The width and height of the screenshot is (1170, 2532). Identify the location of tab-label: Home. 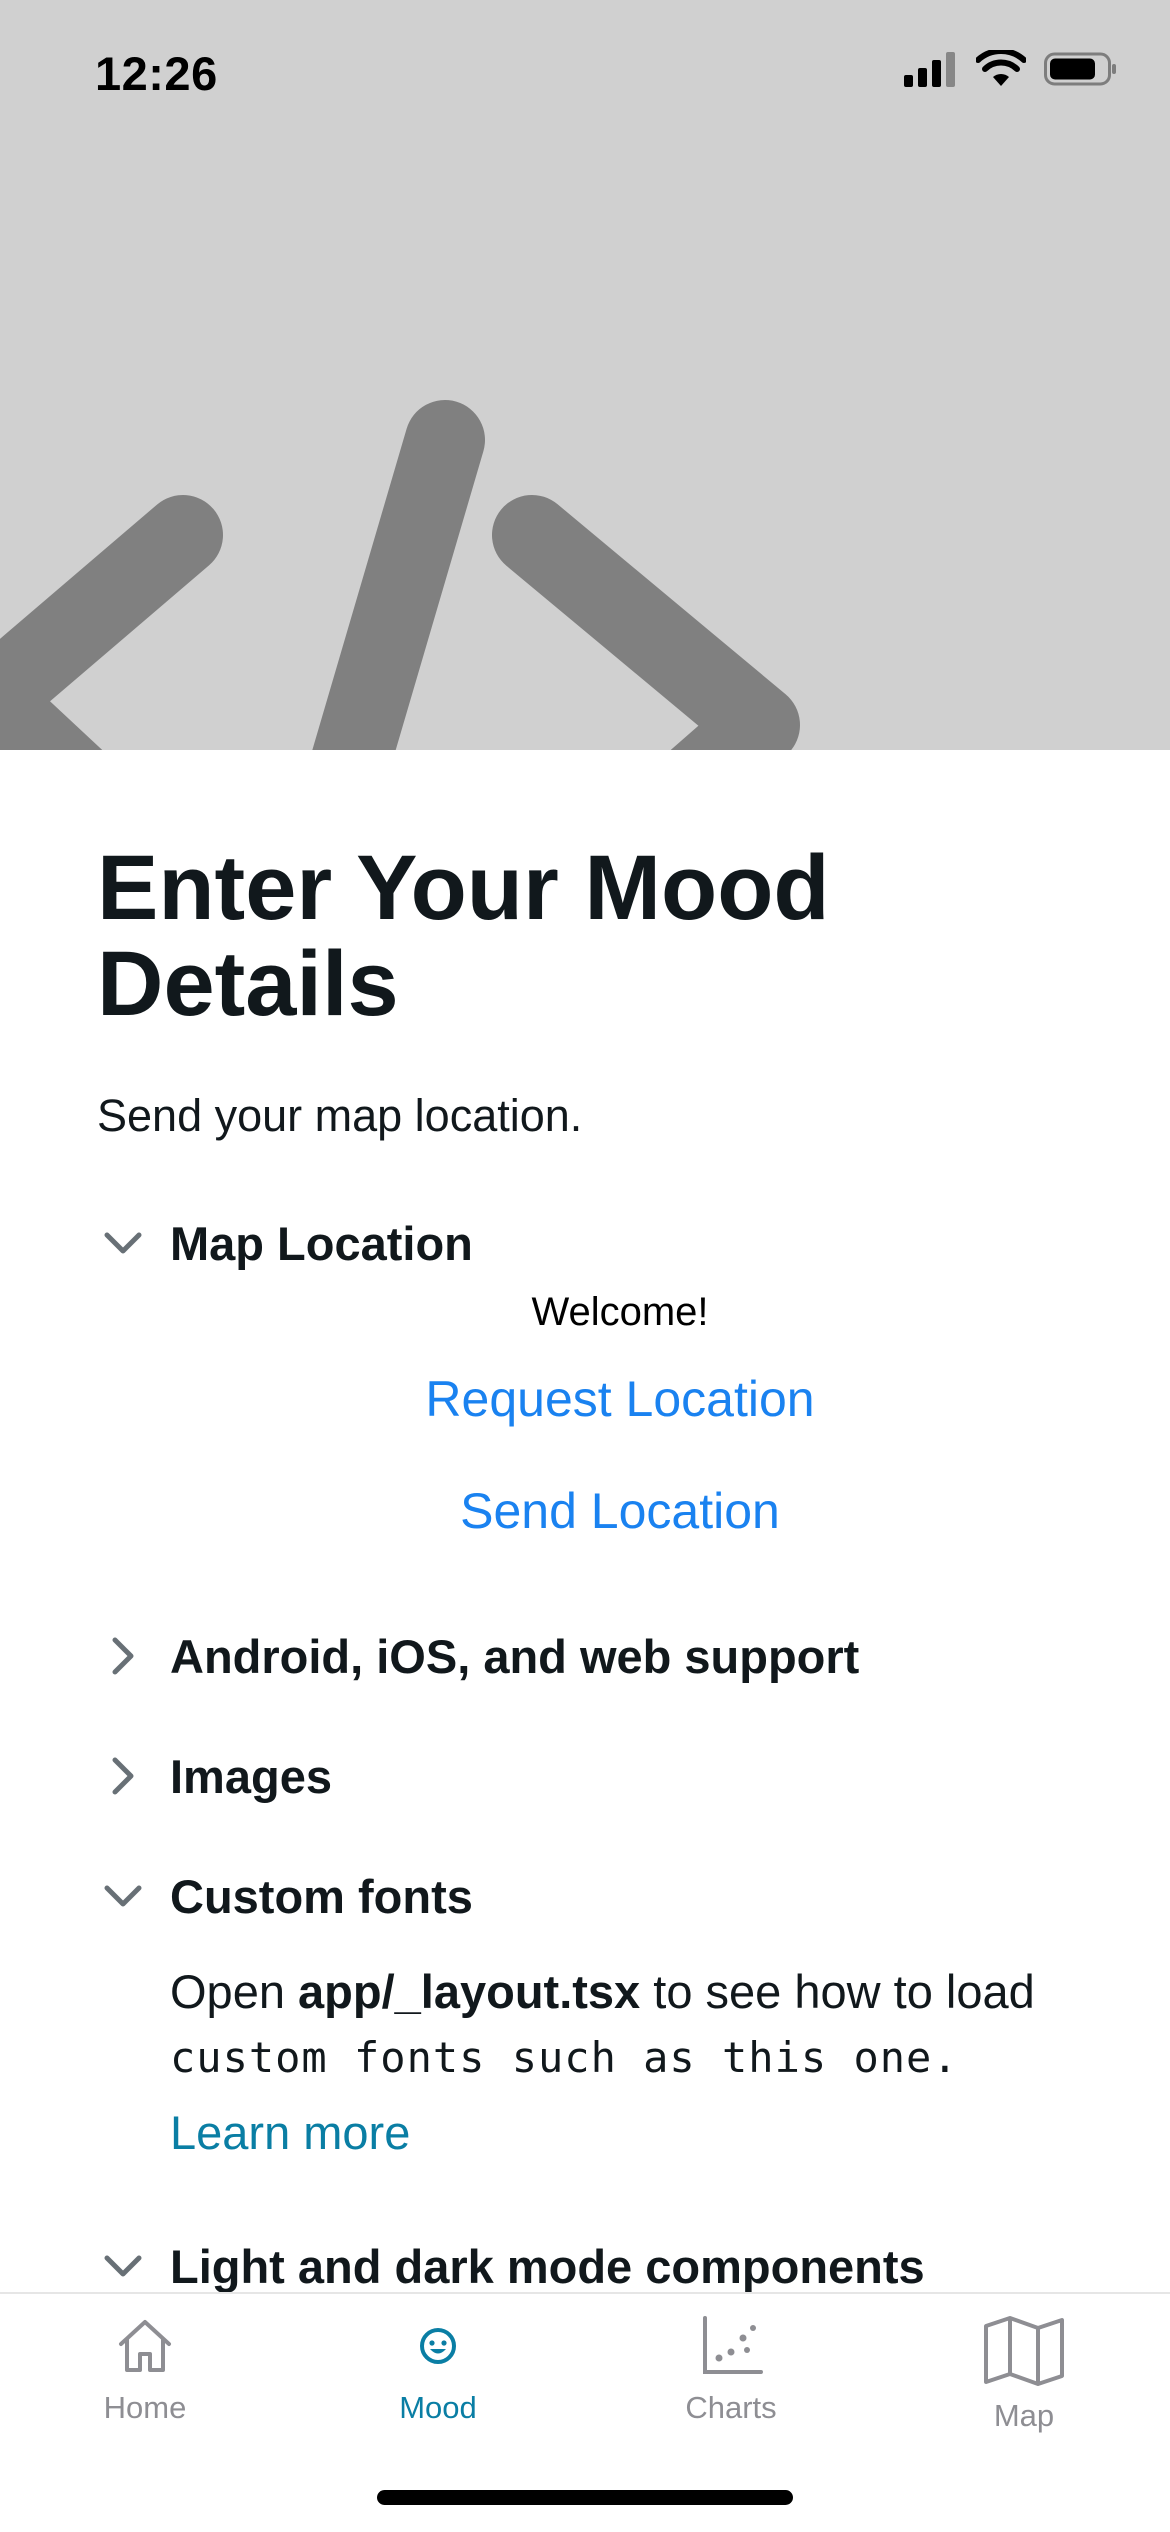
(145, 2407).